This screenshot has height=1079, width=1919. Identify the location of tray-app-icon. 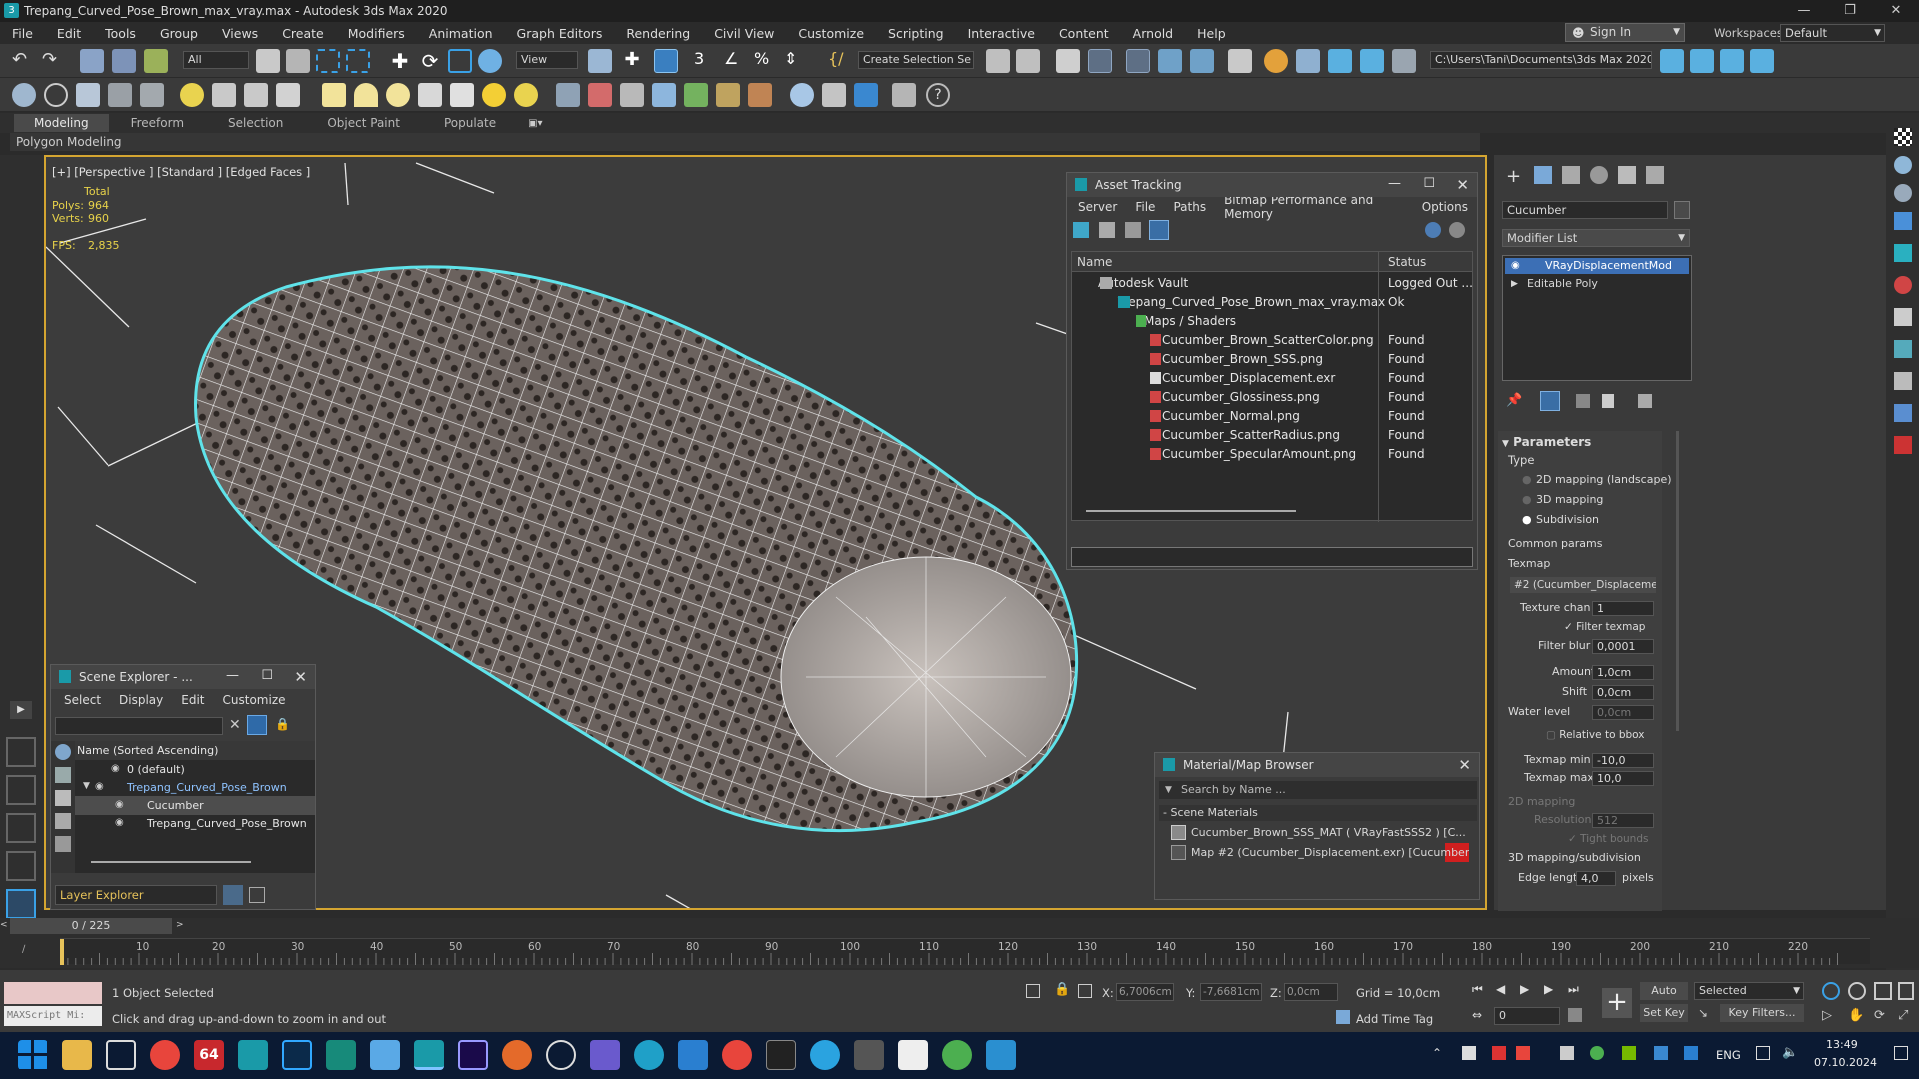
(1523, 1053).